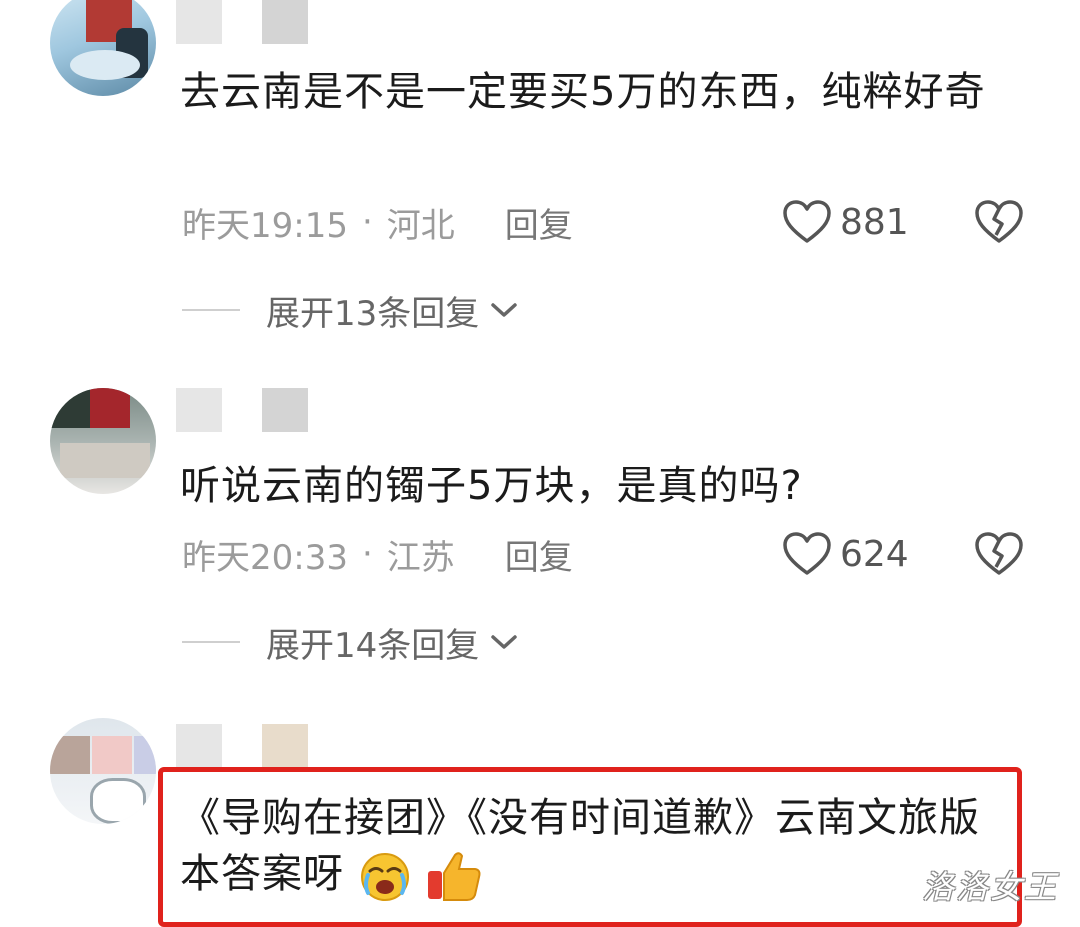 Image resolution: width=1080 pixels, height=927 pixels. I want to click on like-button: 624, so click(845, 554).